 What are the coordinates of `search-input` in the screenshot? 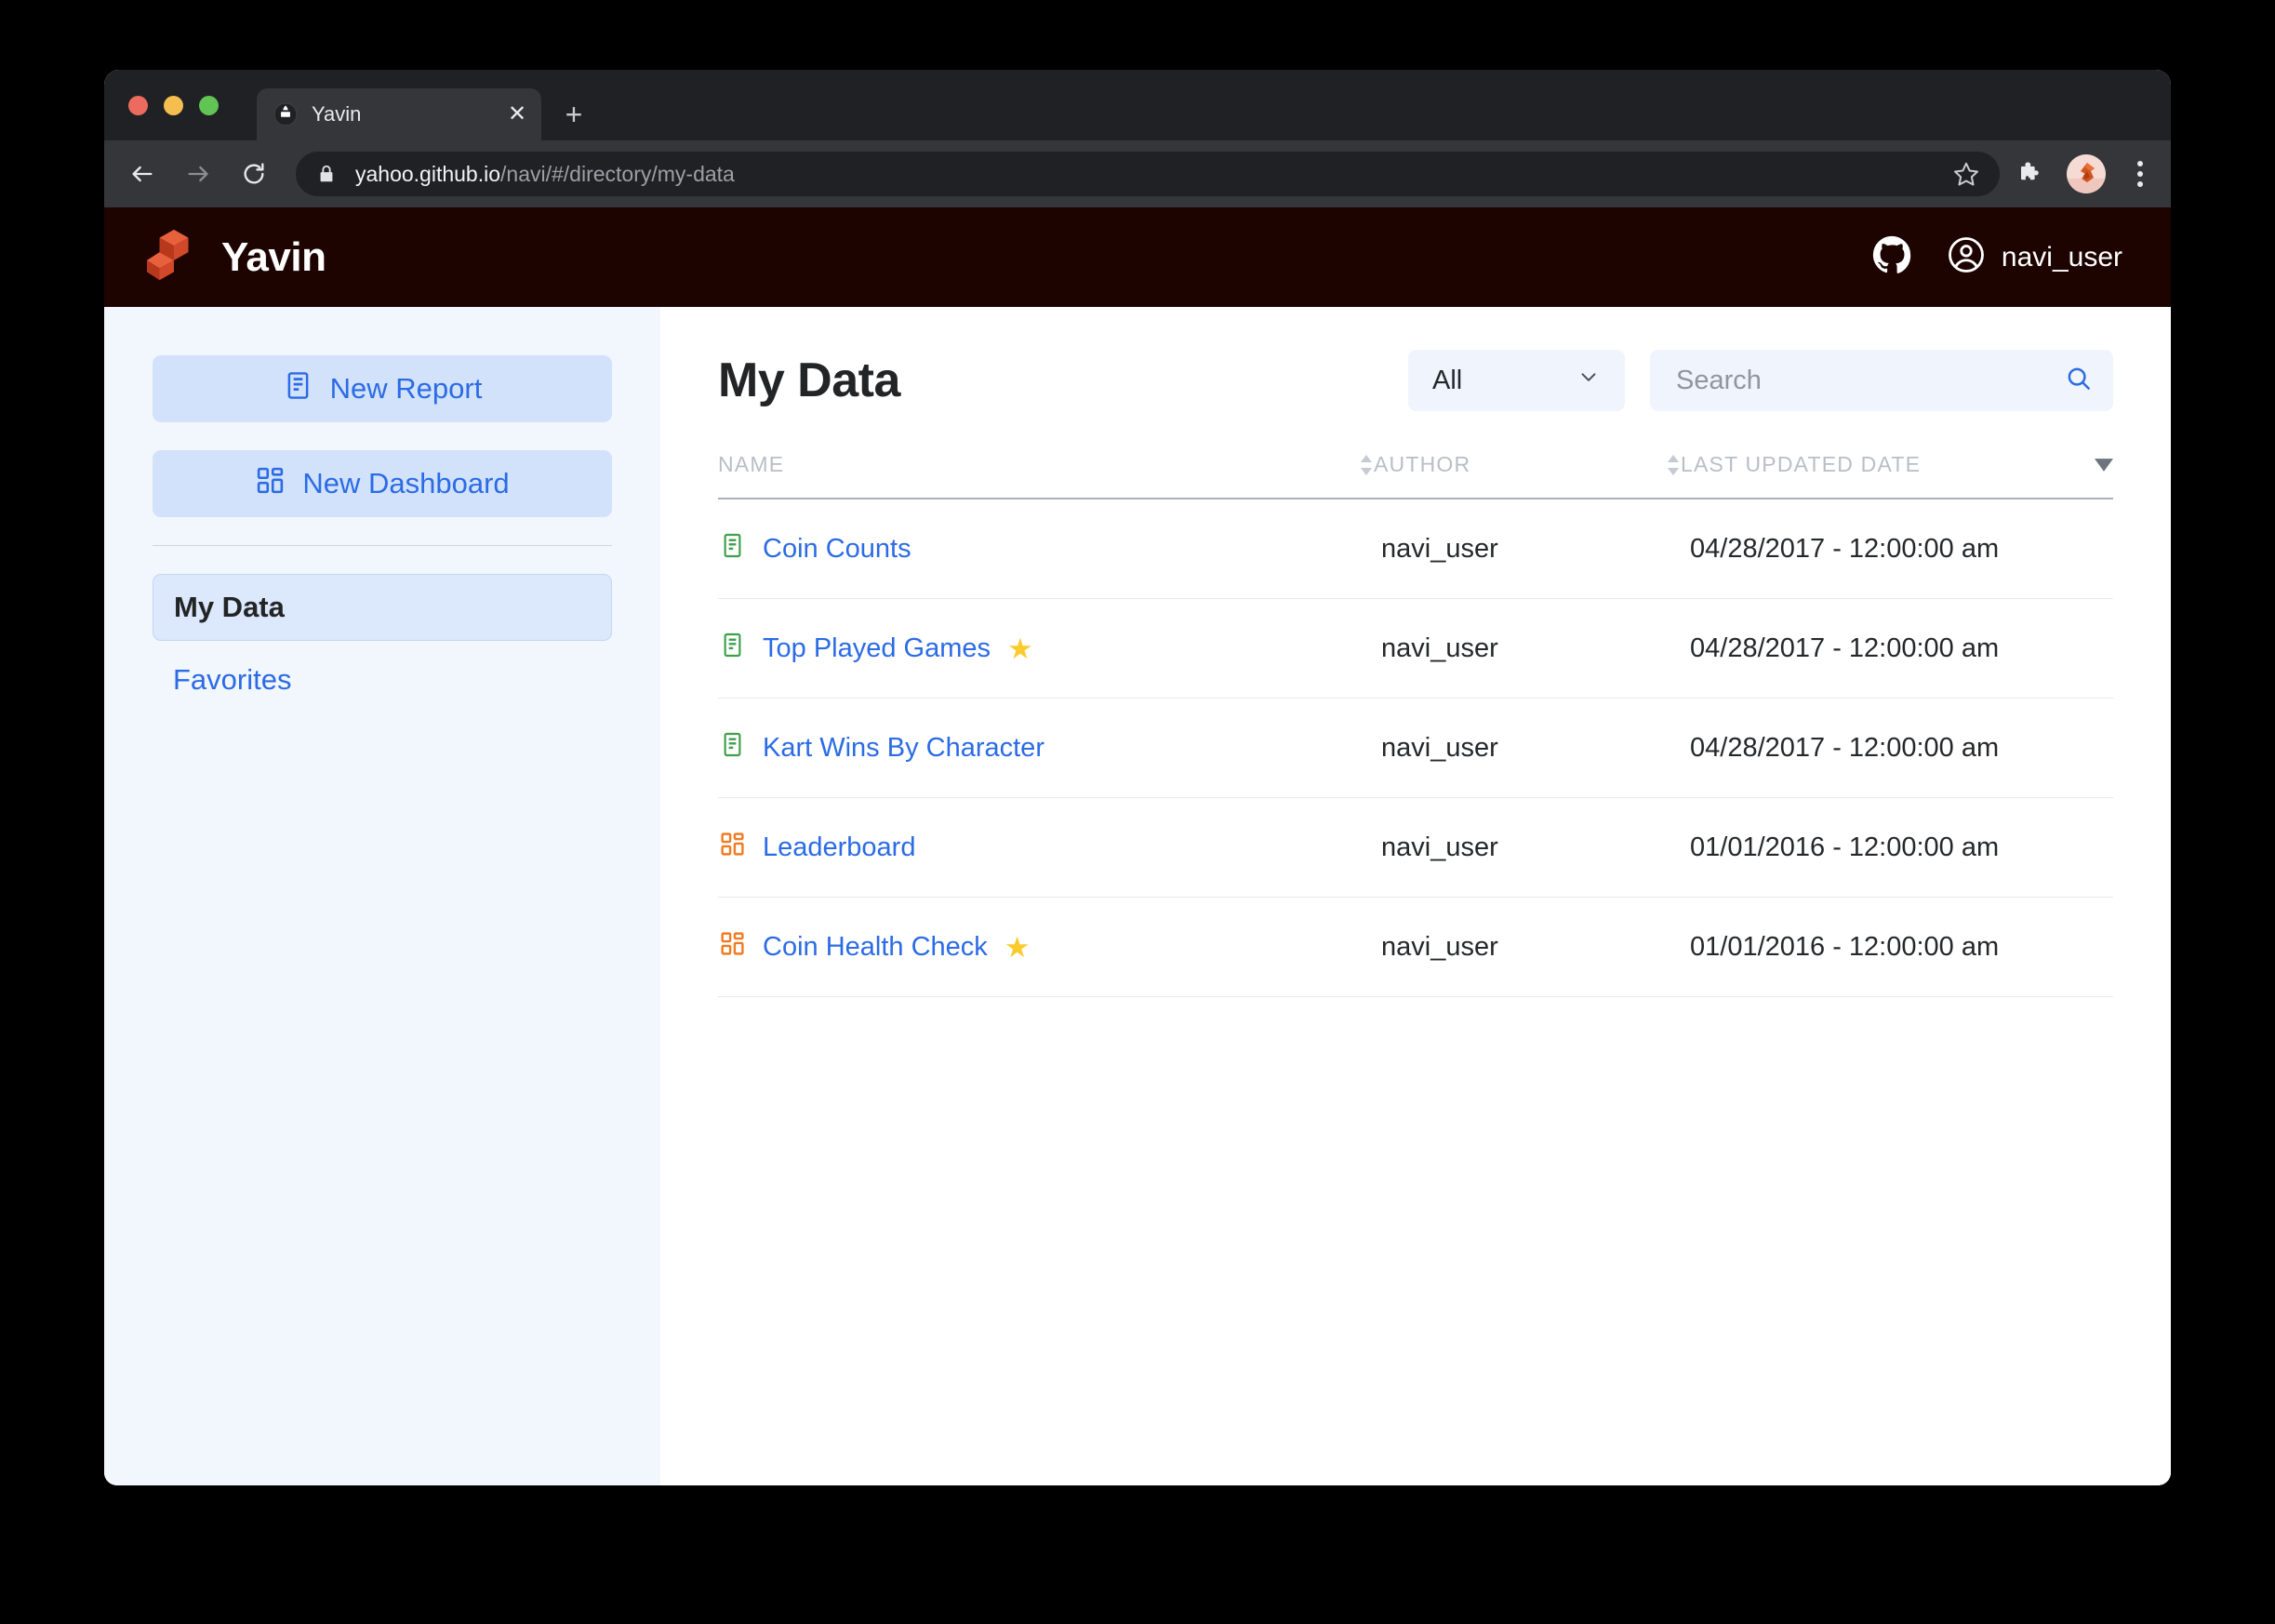 It's located at (1869, 380).